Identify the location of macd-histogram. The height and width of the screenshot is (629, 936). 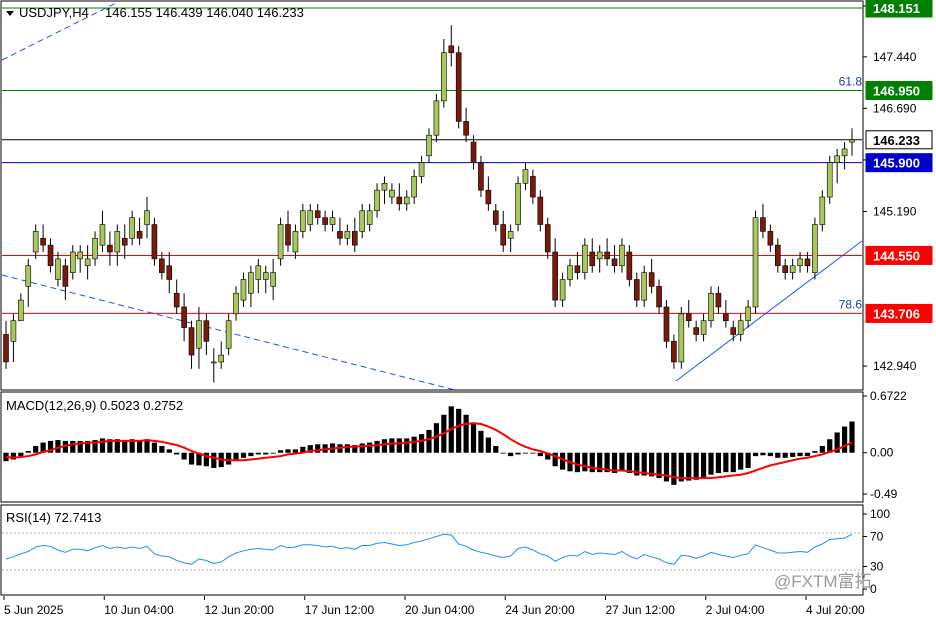
(429, 445).